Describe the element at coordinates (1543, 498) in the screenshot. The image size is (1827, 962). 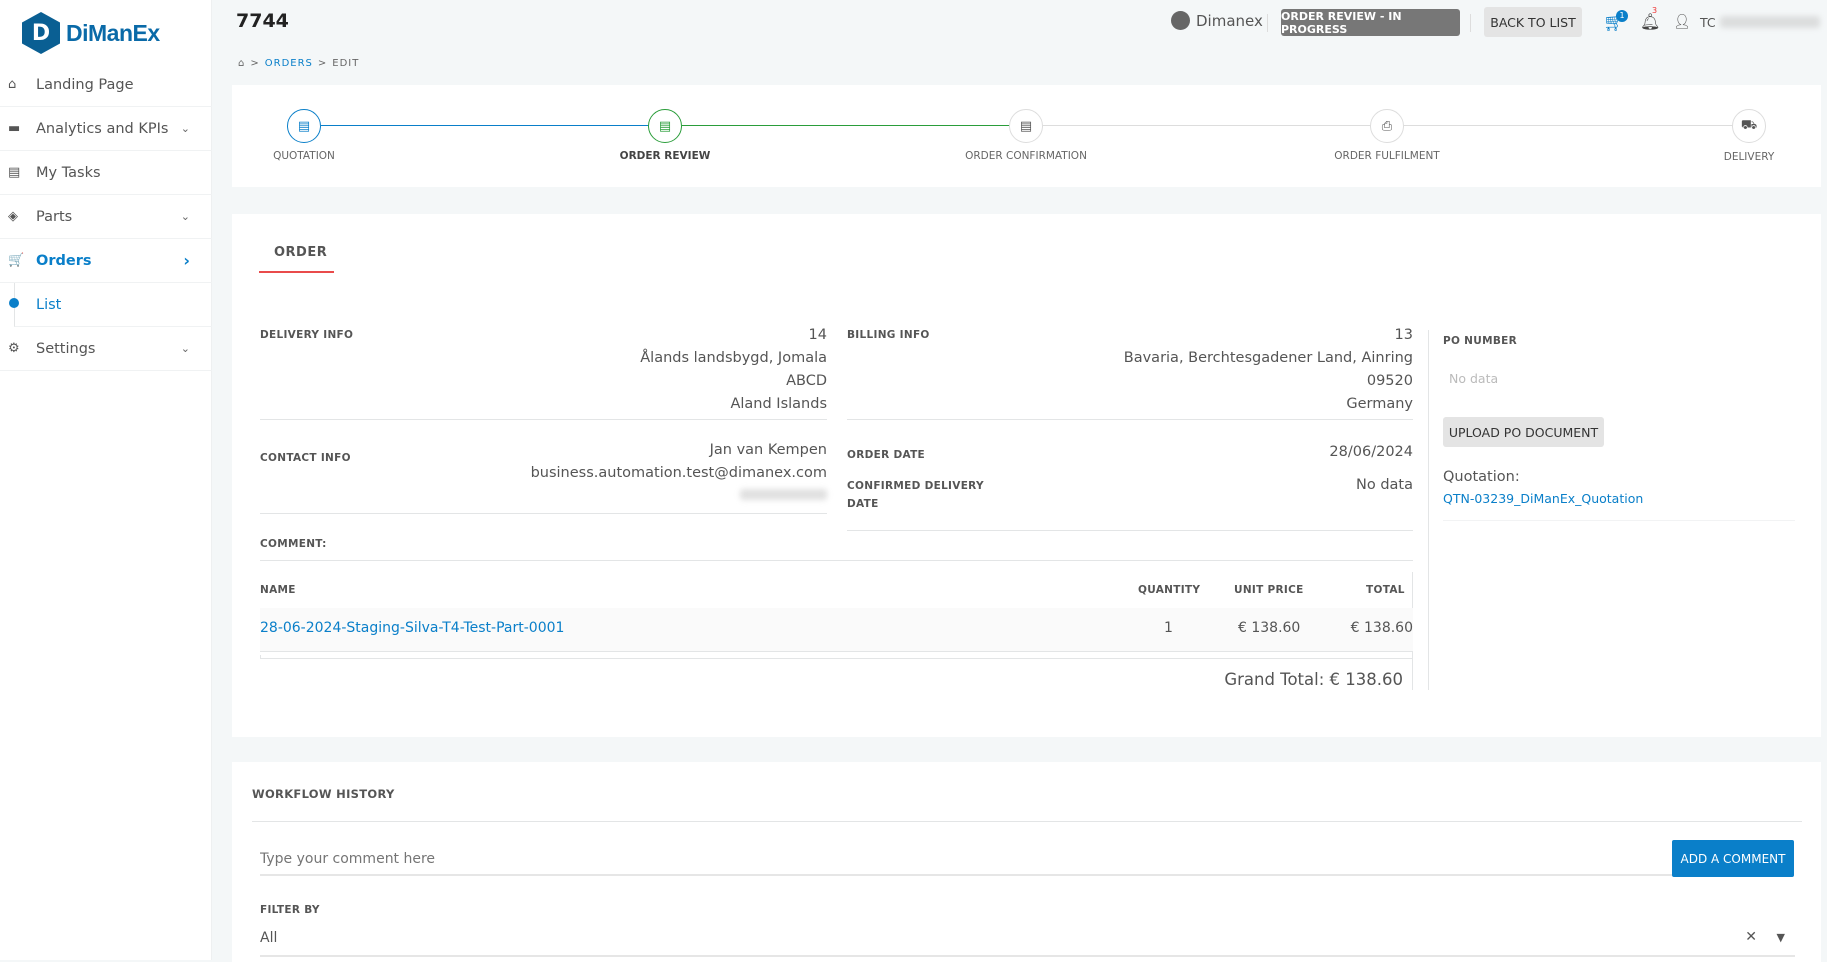
I see `quotation-link: QTN-03239_DiManEx_Quotation` at that location.